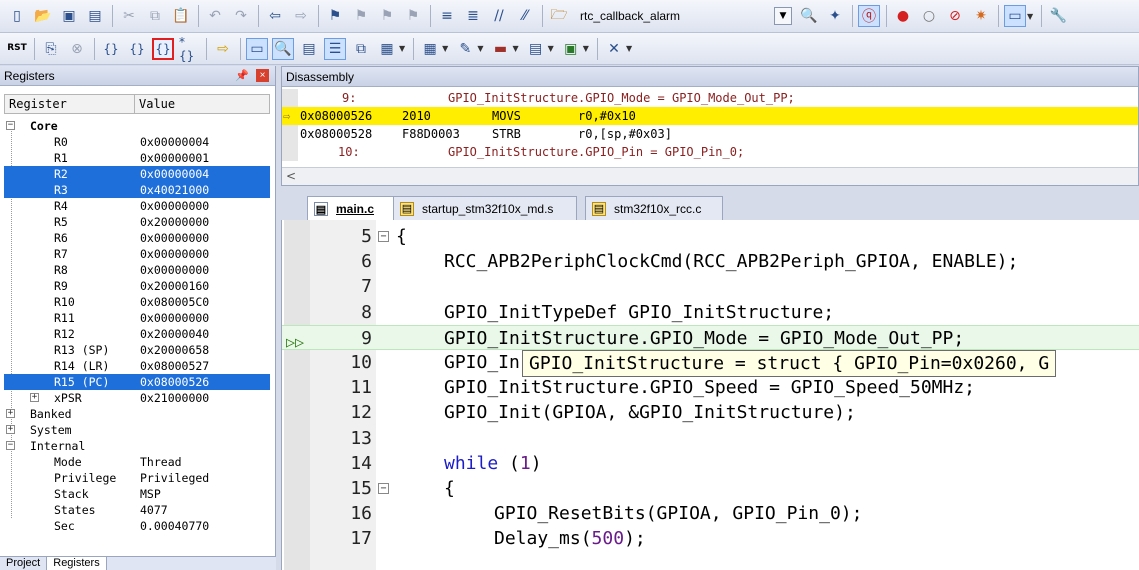 This screenshot has width=1139, height=570. What do you see at coordinates (485, 208) in the screenshot?
I see `tab-startup-file: ▤ startup_stm32f10x_md.s` at bounding box center [485, 208].